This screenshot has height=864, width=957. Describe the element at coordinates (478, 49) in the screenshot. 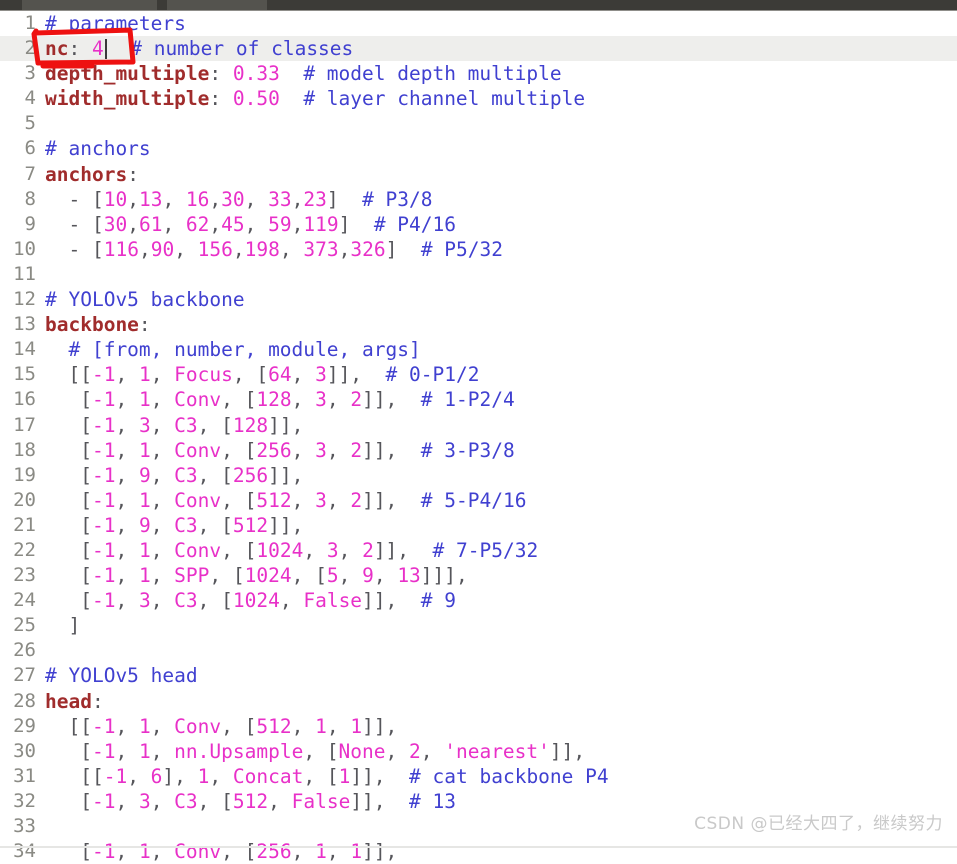

I see `code-line: 2 nc: 4 # number of classes` at that location.